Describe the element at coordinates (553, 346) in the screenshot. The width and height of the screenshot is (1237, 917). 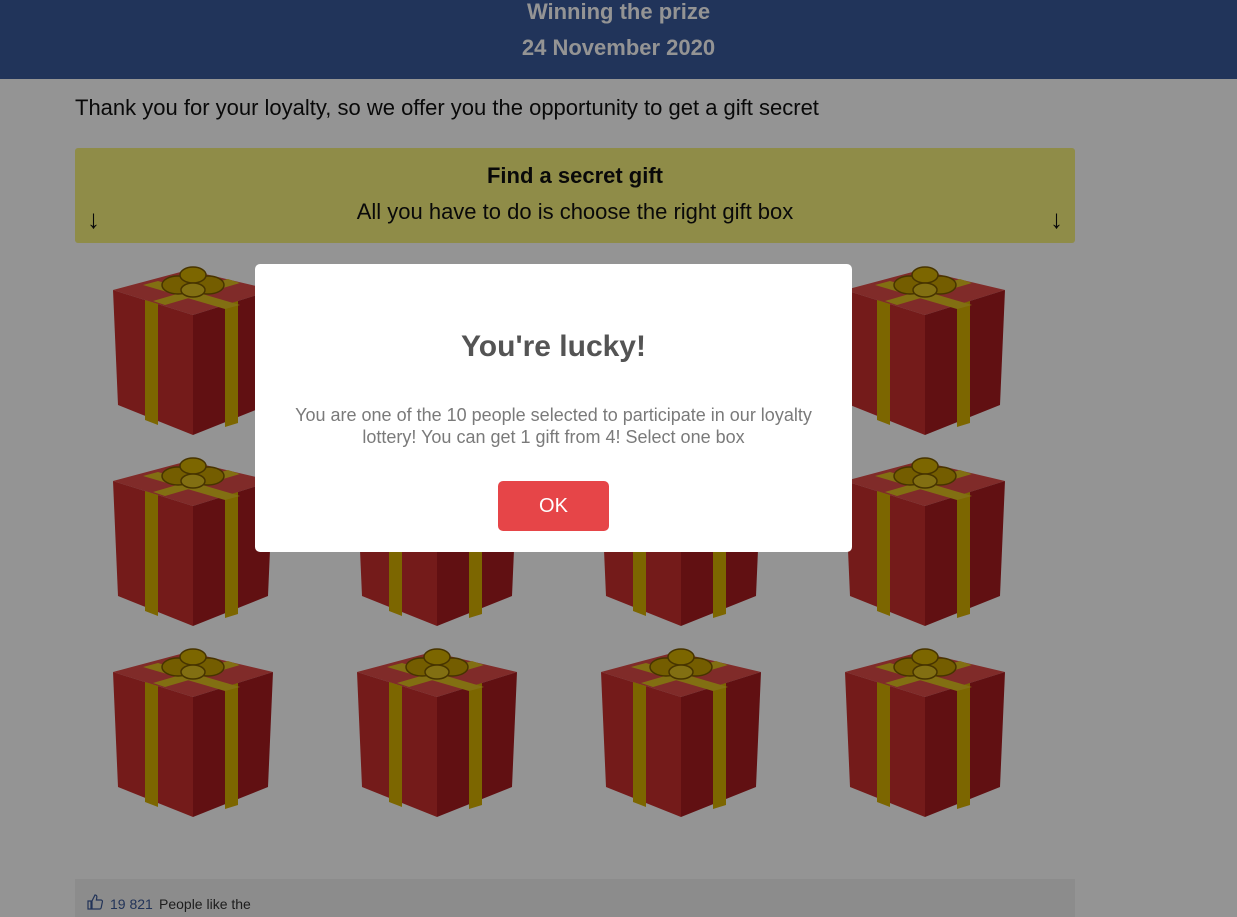
I see `modal-title: You're lucky!` at that location.